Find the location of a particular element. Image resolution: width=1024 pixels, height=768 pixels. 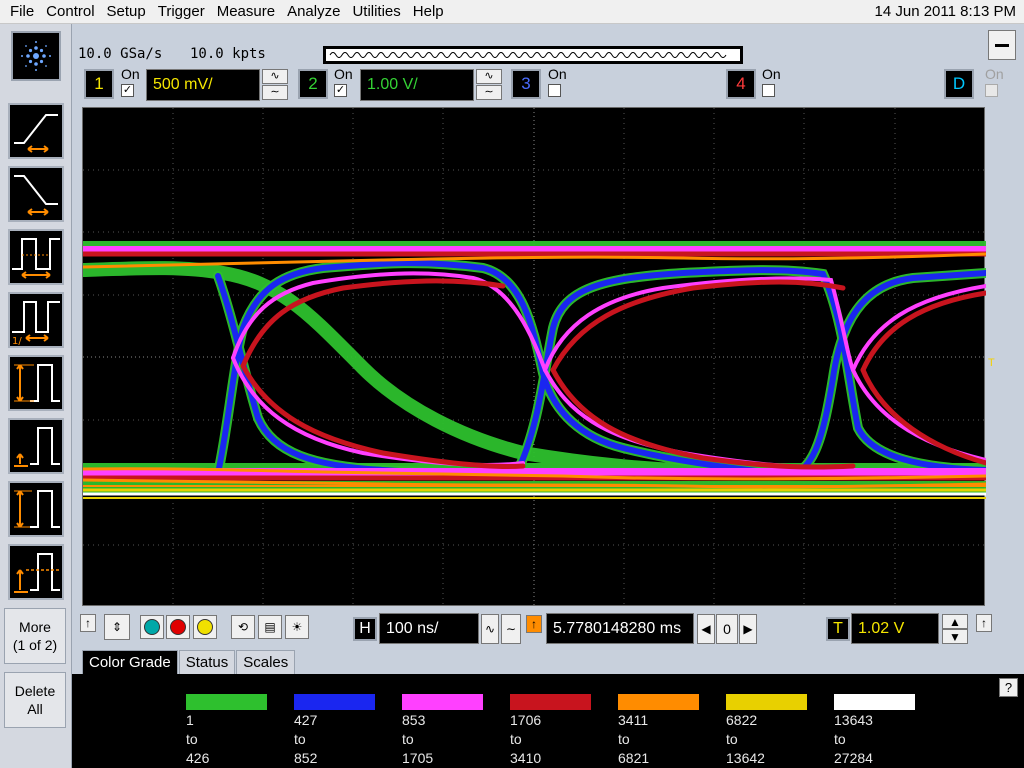

yellow-marker-button is located at coordinates (205, 627).